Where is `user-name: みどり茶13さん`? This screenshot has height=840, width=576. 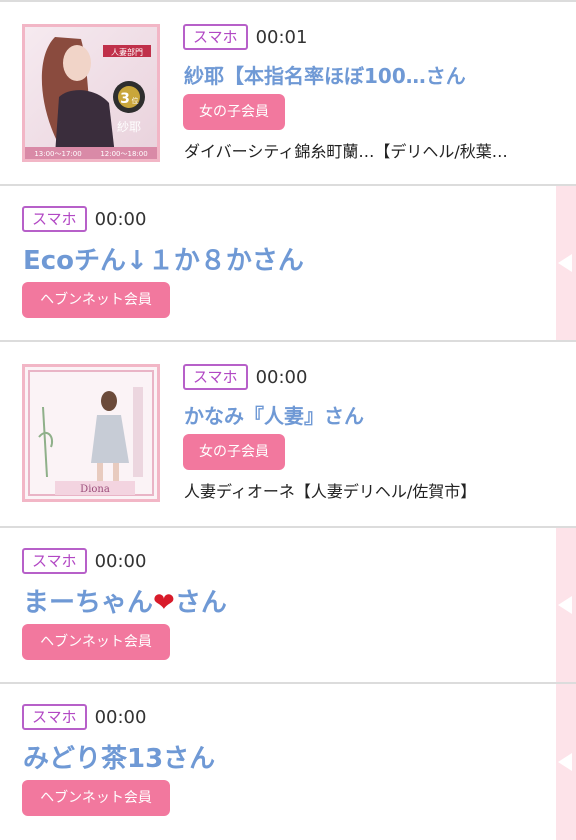
user-name: みどり茶13さん is located at coordinates (119, 756).